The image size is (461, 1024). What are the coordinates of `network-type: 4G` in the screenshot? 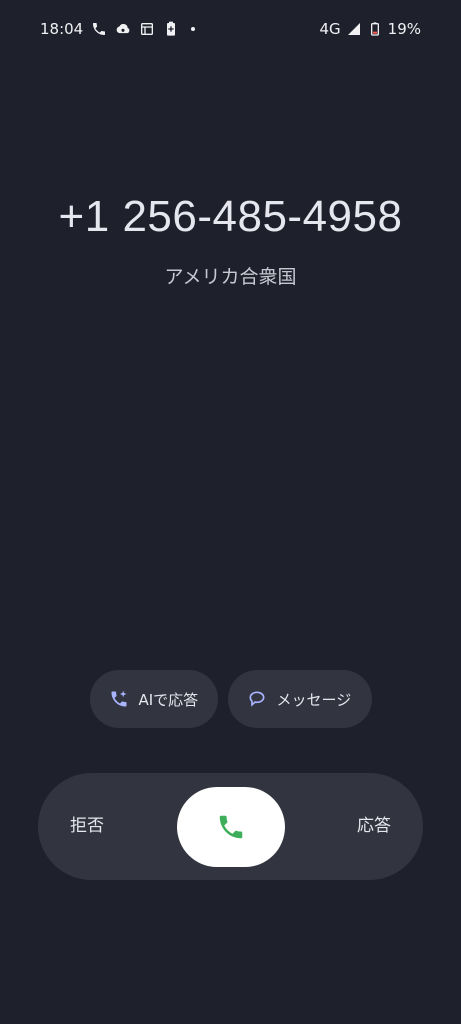 It's located at (330, 29).